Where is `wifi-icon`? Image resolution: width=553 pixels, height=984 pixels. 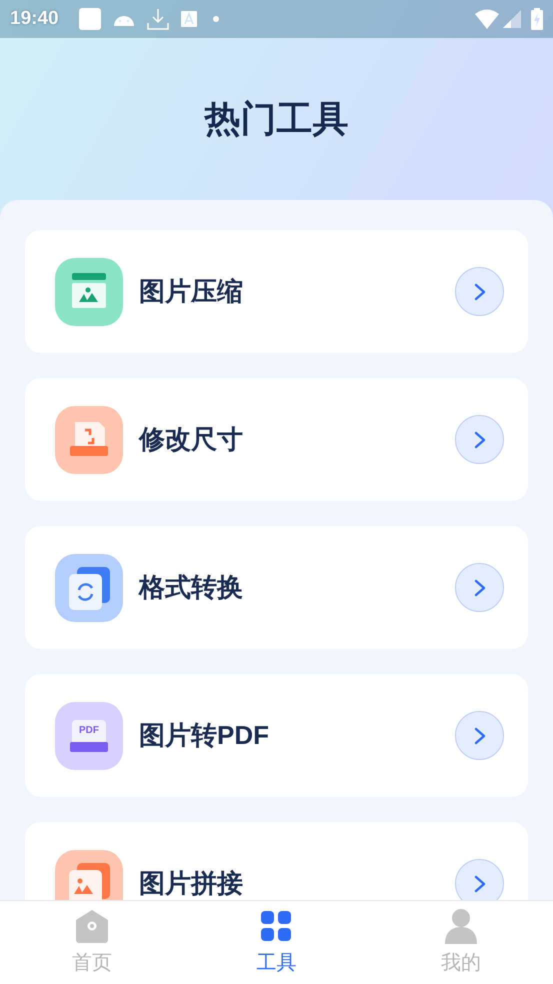 wifi-icon is located at coordinates (487, 19).